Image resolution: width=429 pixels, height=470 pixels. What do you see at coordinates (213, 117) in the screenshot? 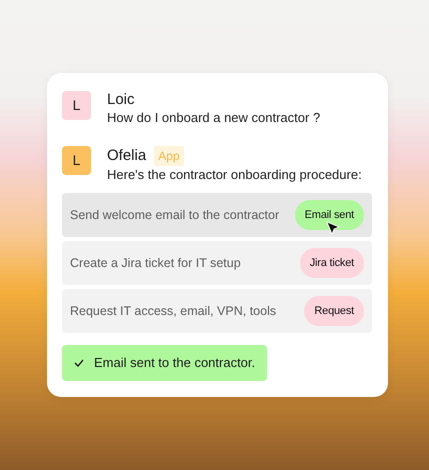
I see `message-text: How do I onboard a new contractor ?` at bounding box center [213, 117].